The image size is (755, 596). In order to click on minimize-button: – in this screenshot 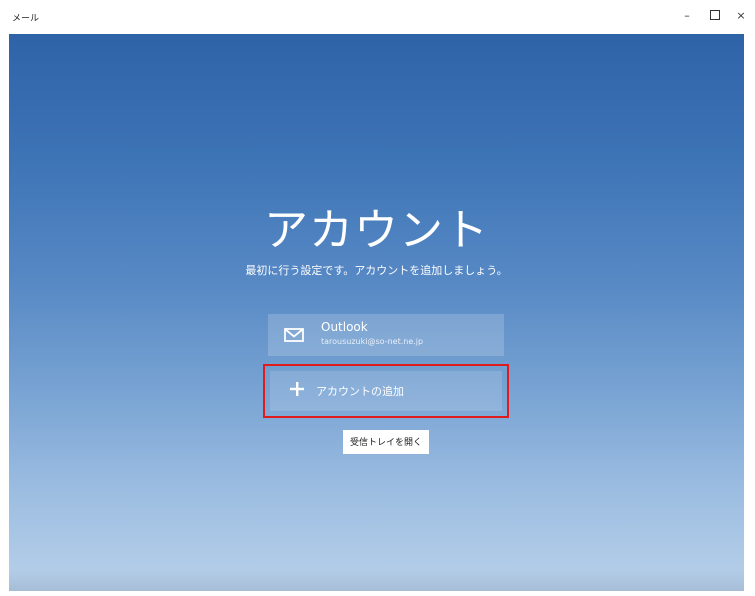, I will do `click(687, 16)`.